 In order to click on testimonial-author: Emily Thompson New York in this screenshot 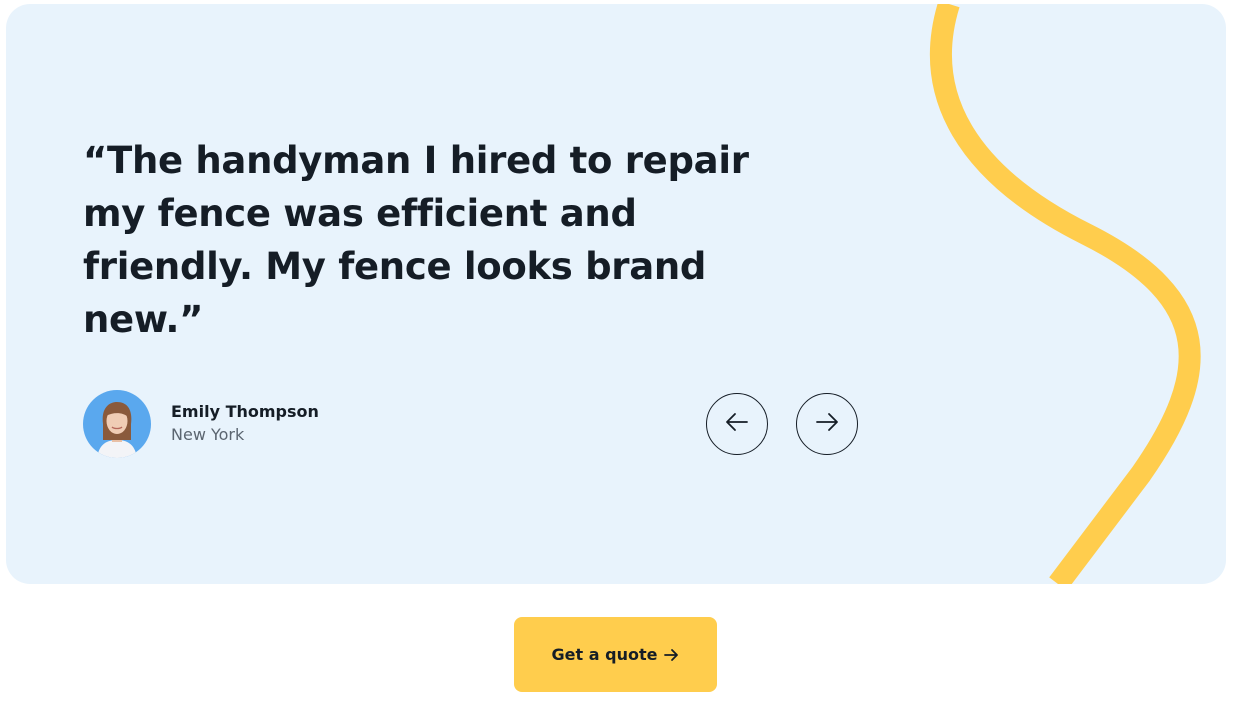, I will do `click(201, 424)`.